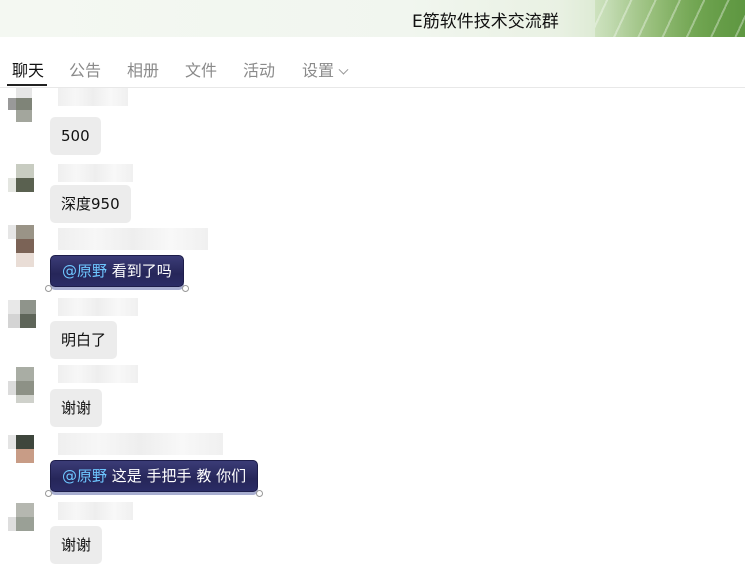  What do you see at coordinates (75, 136) in the screenshot?
I see `message-bubble: 500` at bounding box center [75, 136].